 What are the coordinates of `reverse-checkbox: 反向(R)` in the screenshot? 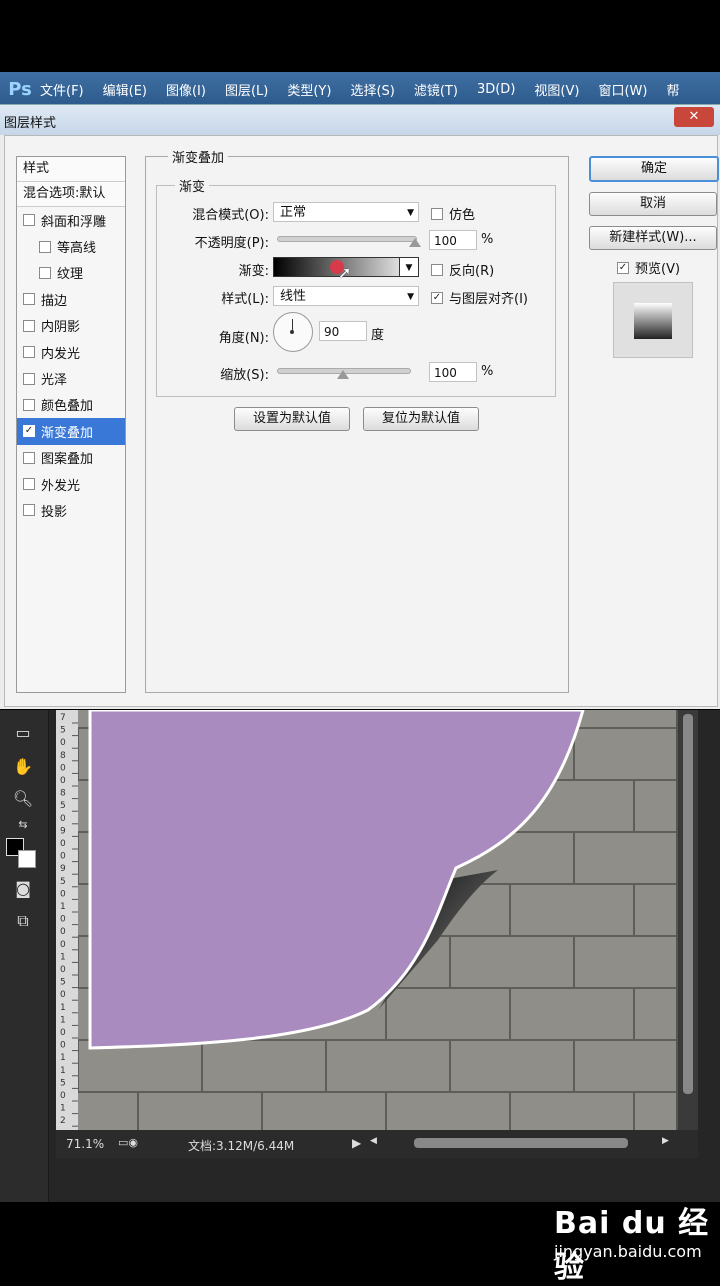 It's located at (462, 269).